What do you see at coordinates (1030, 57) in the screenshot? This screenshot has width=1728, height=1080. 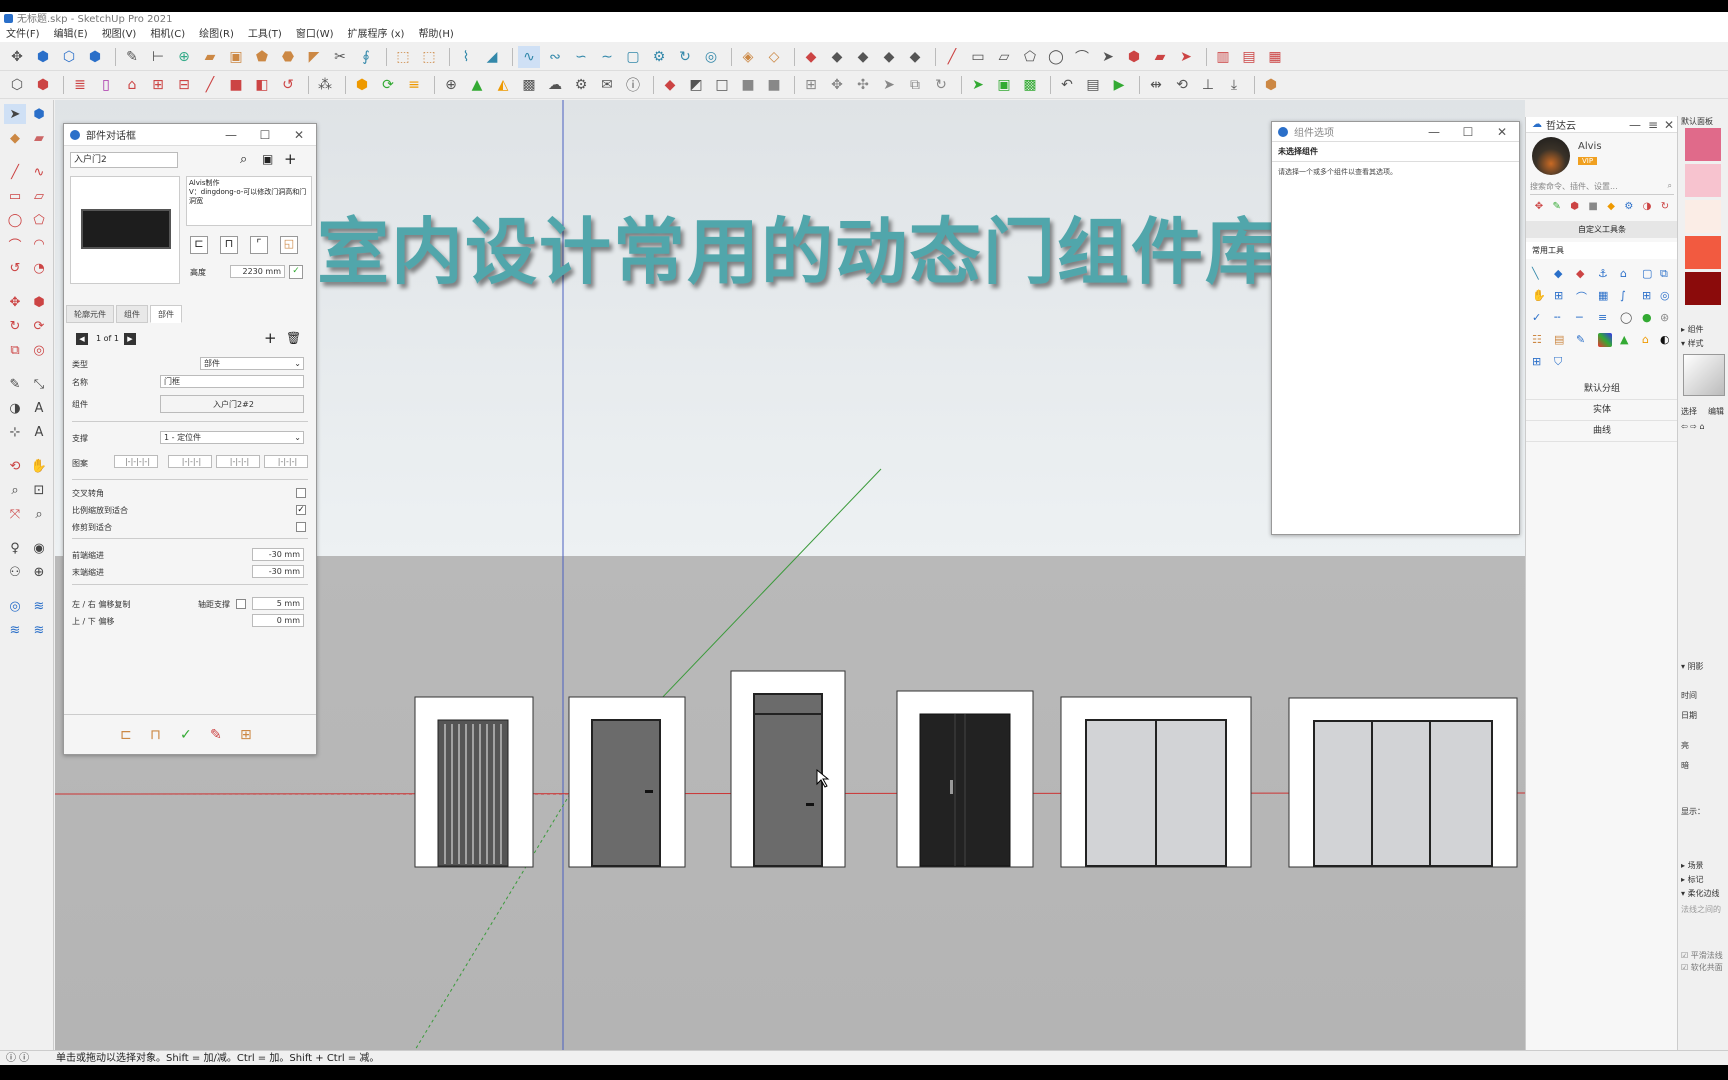 I see `polygon-icon: ⬠` at bounding box center [1030, 57].